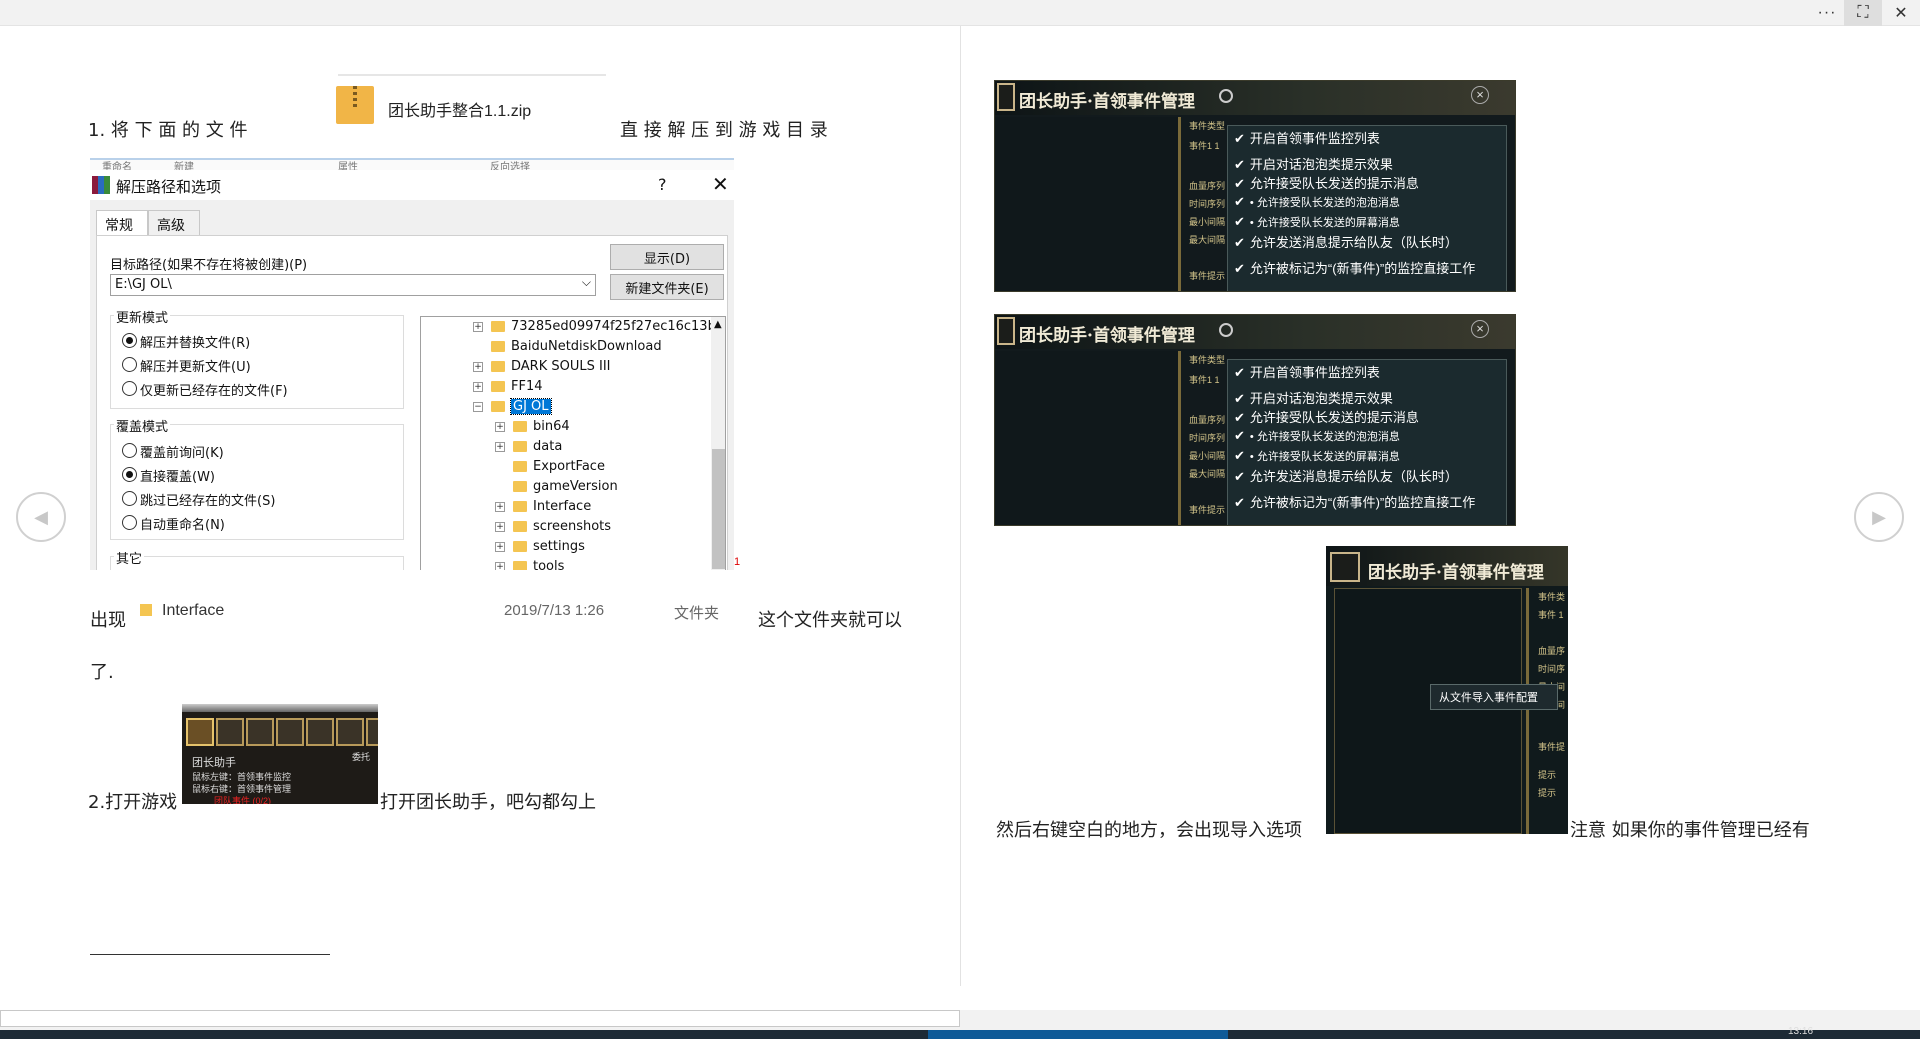  I want to click on panel-header: 团长助手·首领事件管理 ×, so click(1255, 332).